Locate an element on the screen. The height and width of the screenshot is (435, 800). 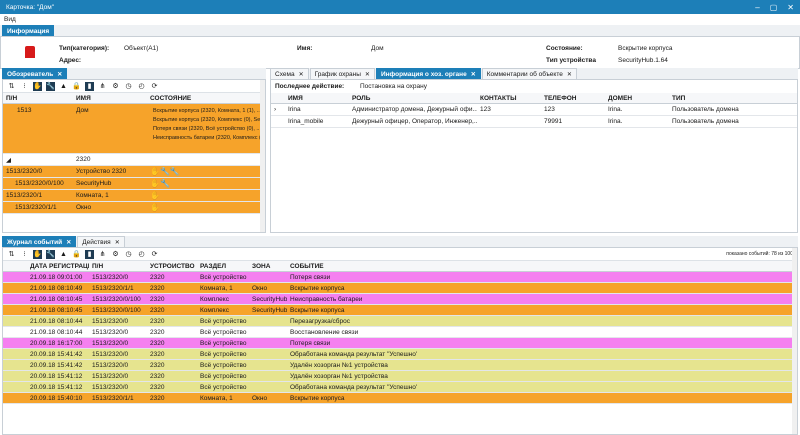
event-cell: 20.09.18 15:41:42 is located at coordinates (56, 354).